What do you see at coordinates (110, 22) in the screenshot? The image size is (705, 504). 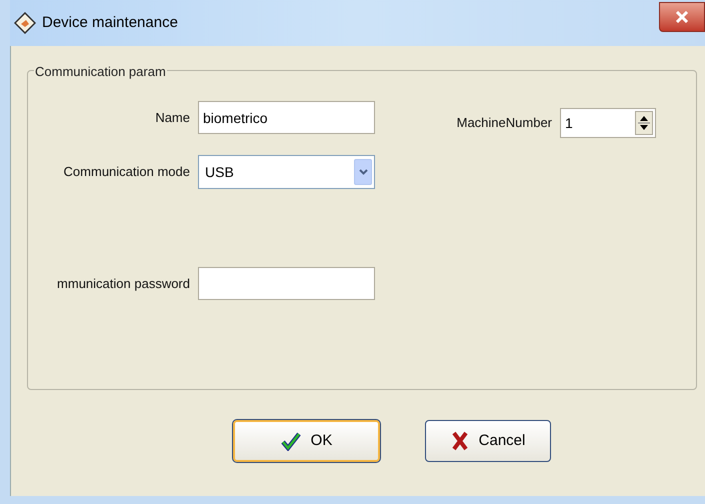 I see `window-title: Device maintenance` at bounding box center [110, 22].